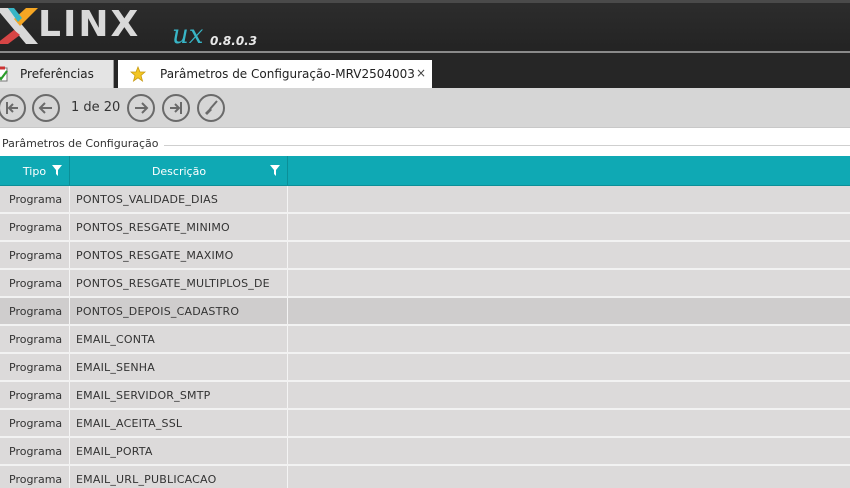 The width and height of the screenshot is (850, 488). I want to click on previous-page-button, so click(46, 108).